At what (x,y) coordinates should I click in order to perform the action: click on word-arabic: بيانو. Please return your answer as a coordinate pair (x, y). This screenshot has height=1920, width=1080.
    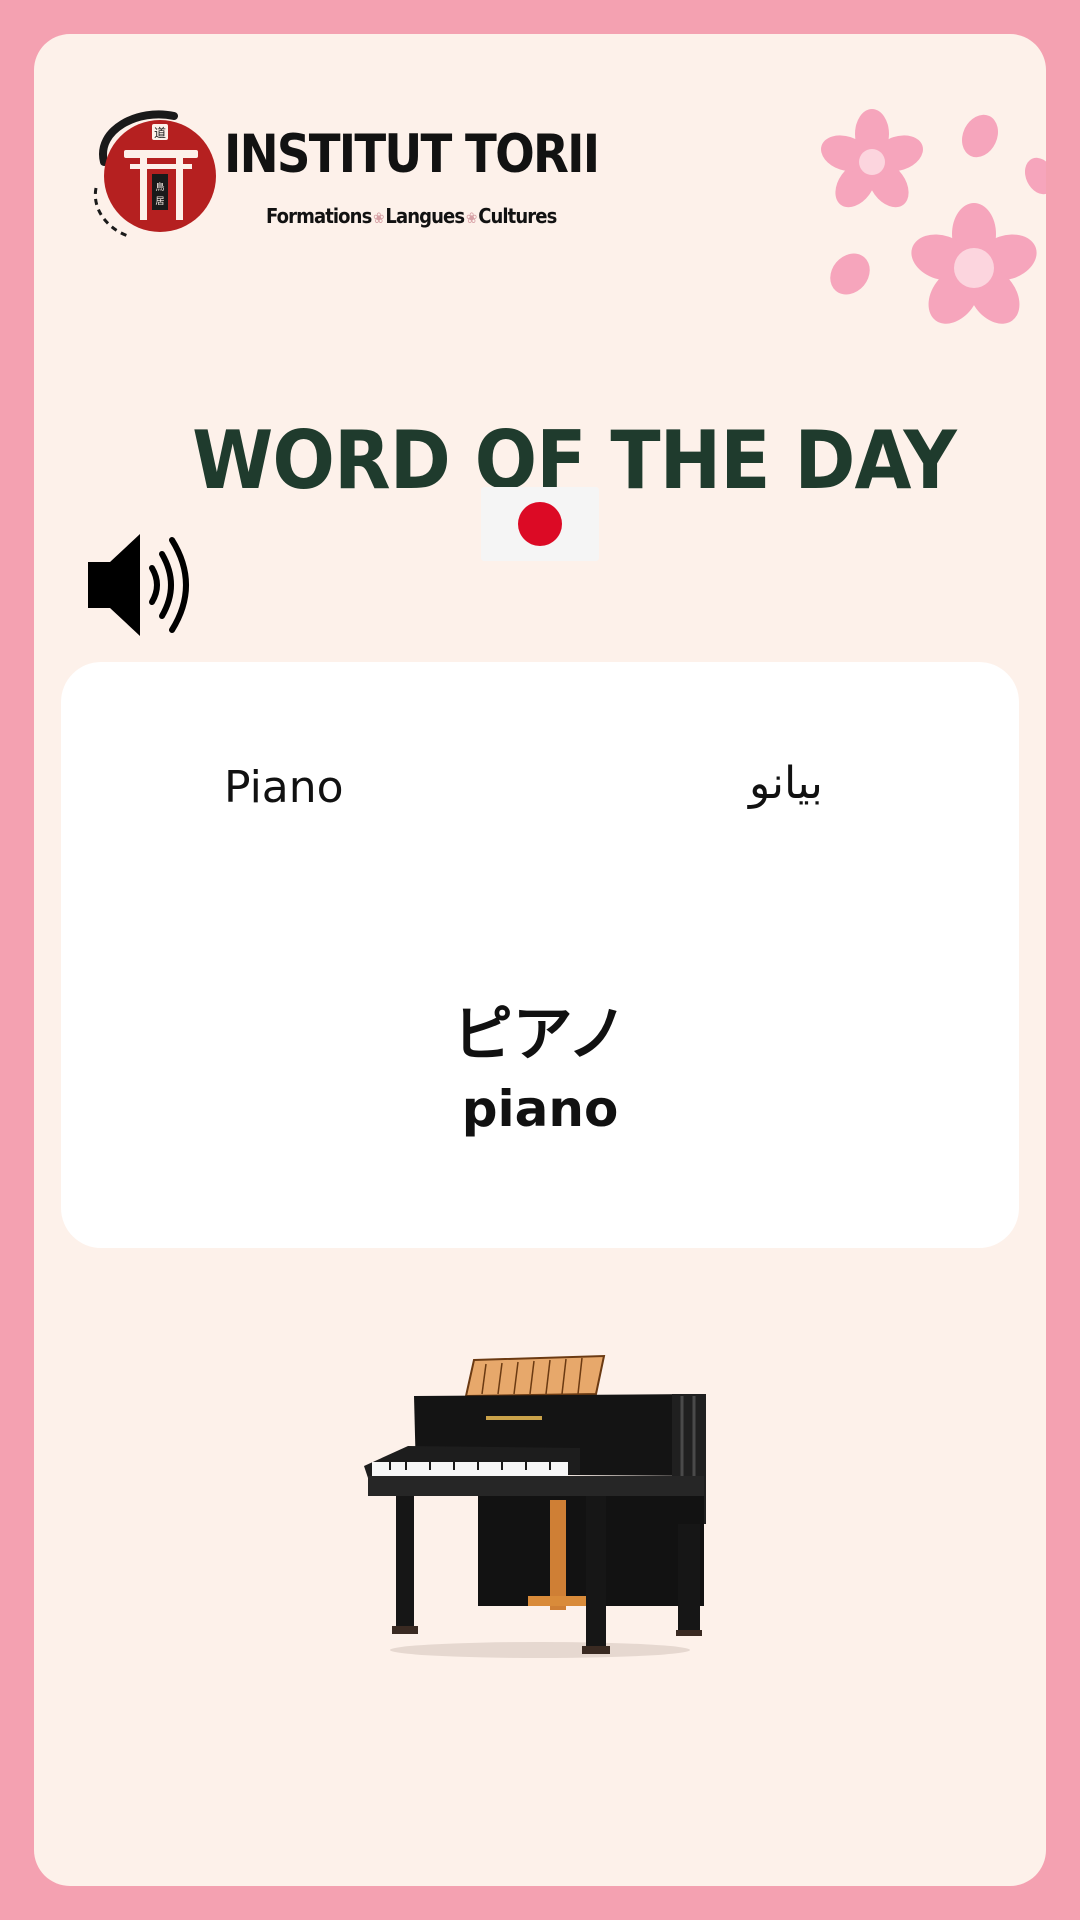
    Looking at the image, I should click on (786, 783).